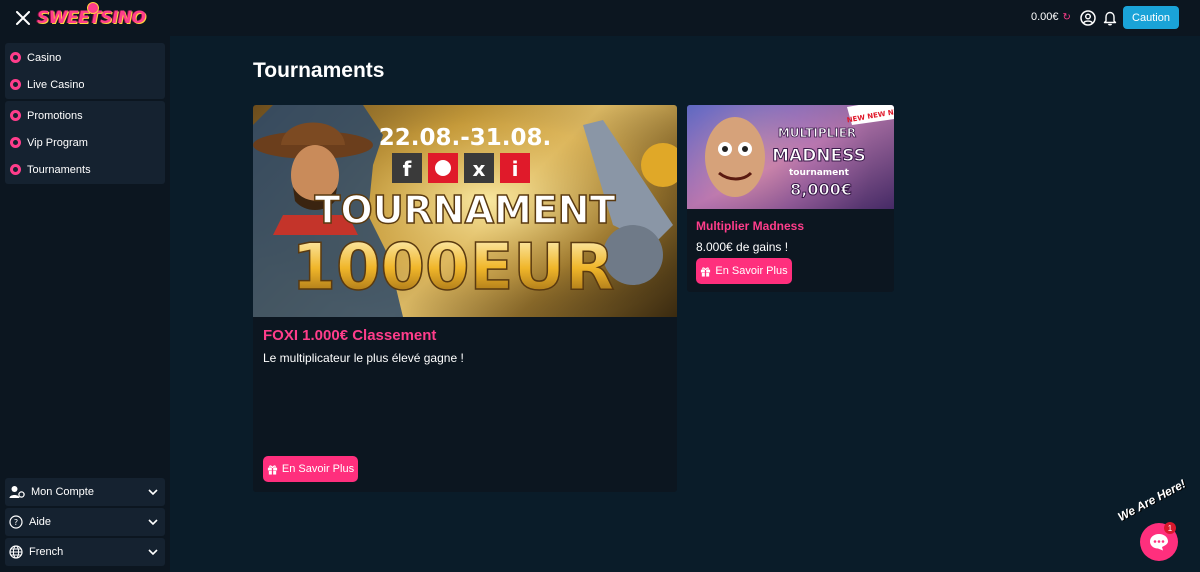 Image resolution: width=1200 pixels, height=572 pixels. Describe the element at coordinates (15, 115) in the screenshot. I see `promotions-icon` at that location.